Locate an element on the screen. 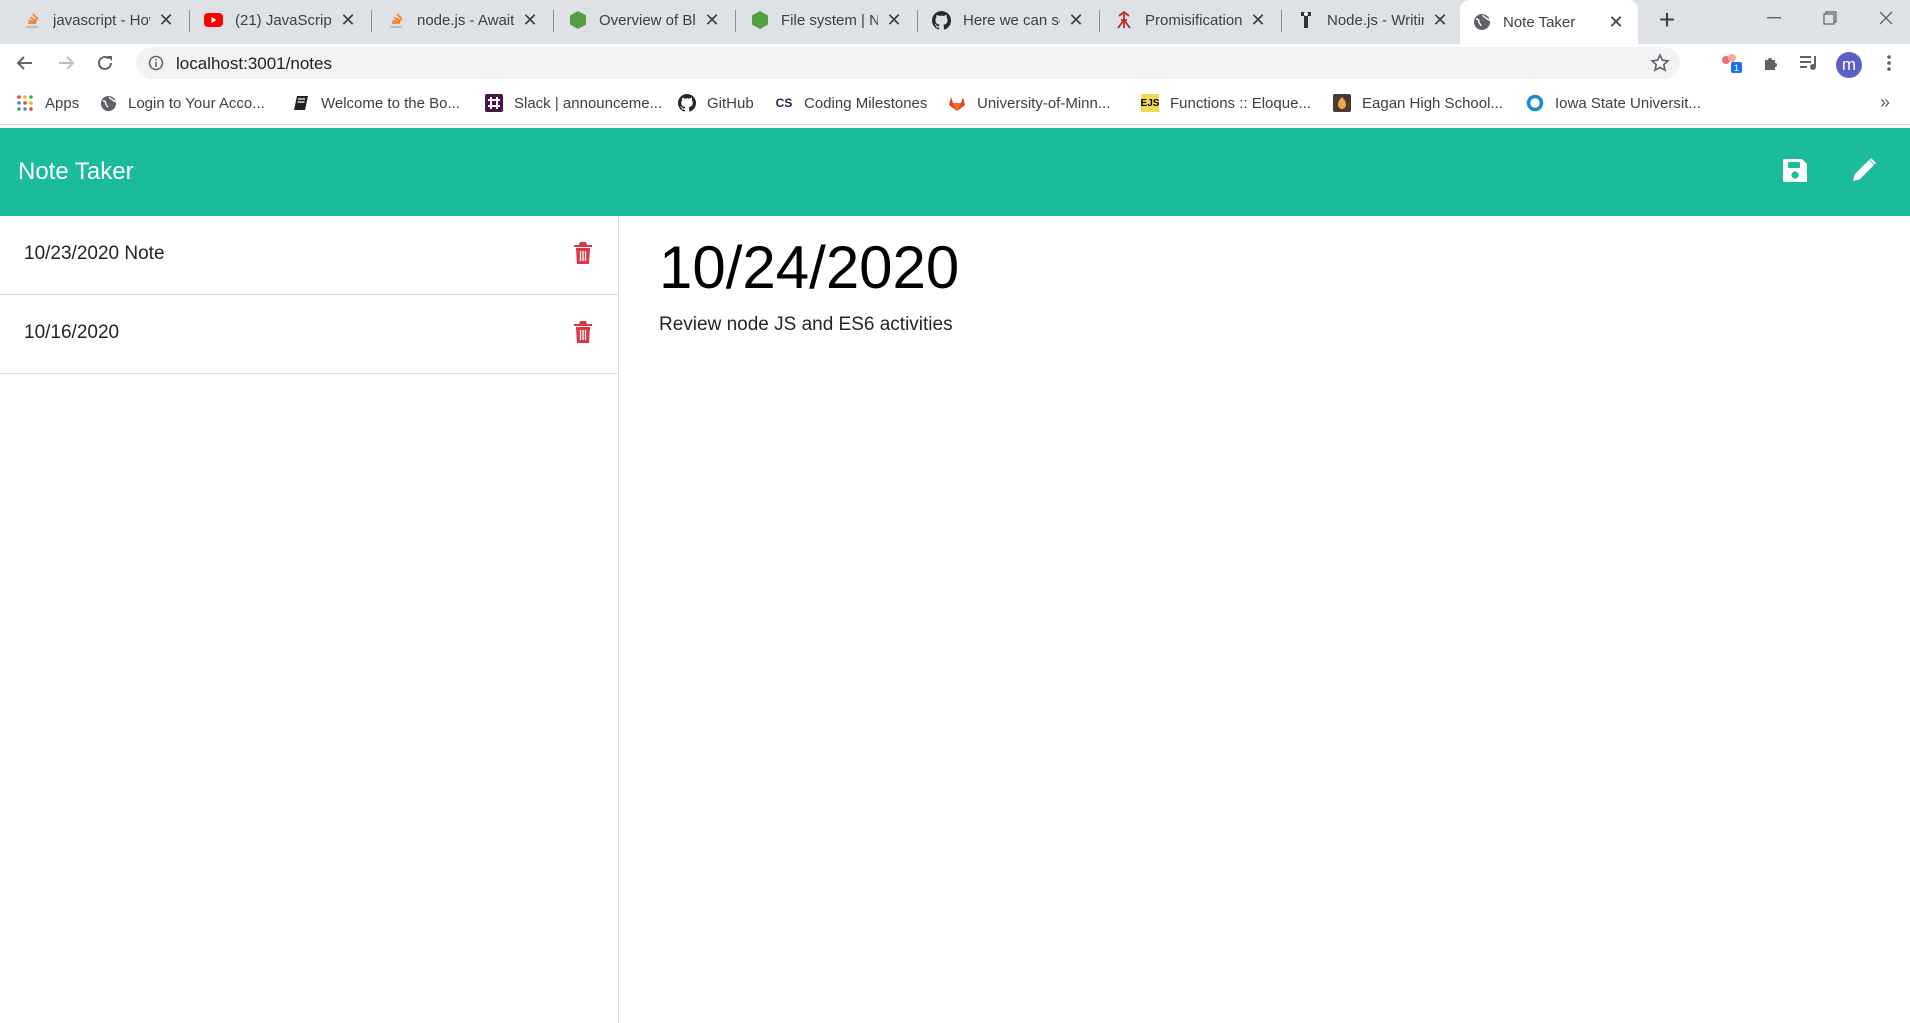  menu-icon is located at coordinates (1889, 63).